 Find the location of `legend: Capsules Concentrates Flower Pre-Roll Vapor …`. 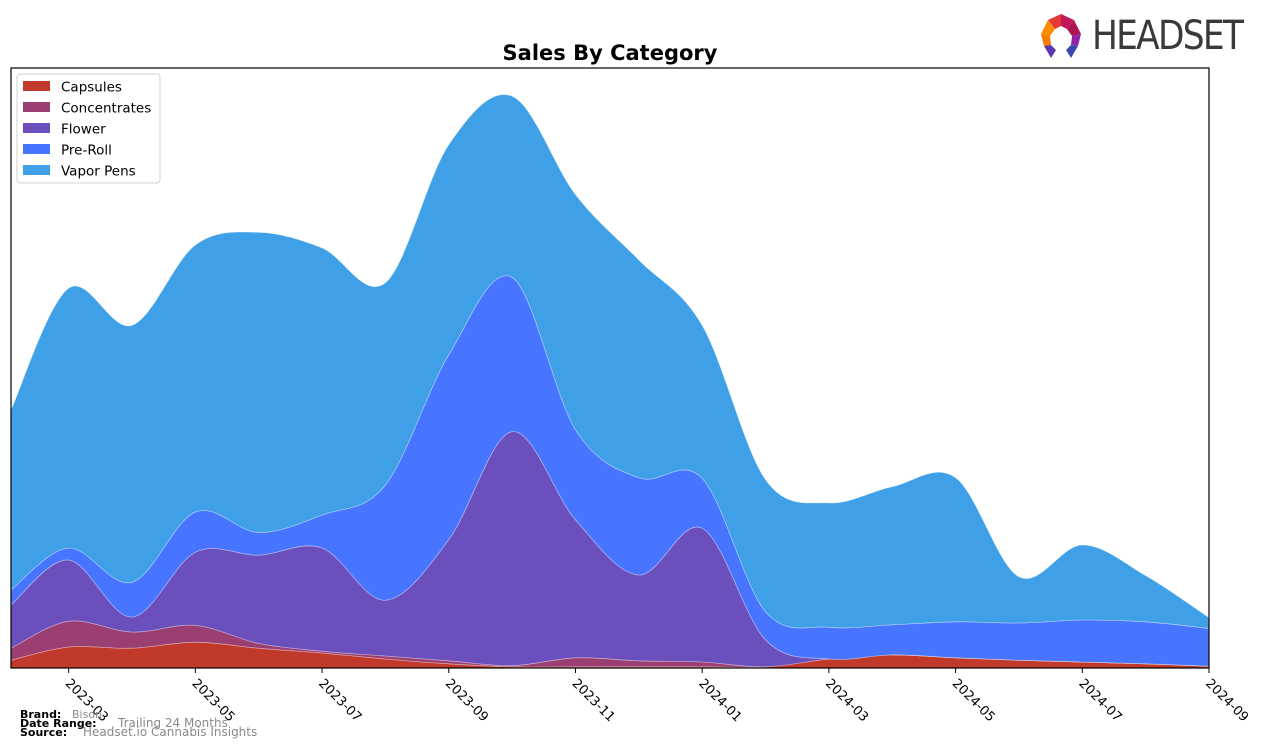

legend: Capsules Concentrates Flower Pre-Roll Vapor … is located at coordinates (88, 128).